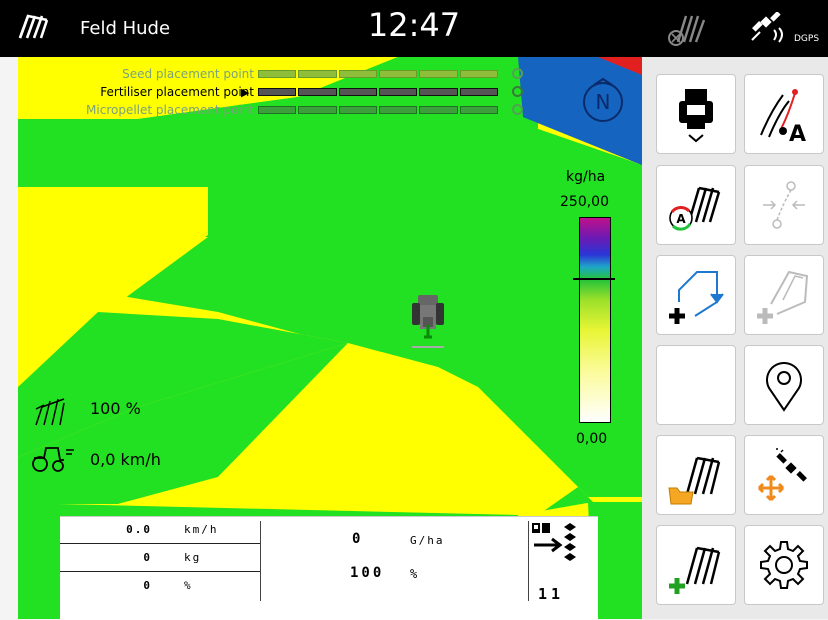 The width and height of the screenshot is (828, 620). I want to click on settings-button, so click(784, 565).